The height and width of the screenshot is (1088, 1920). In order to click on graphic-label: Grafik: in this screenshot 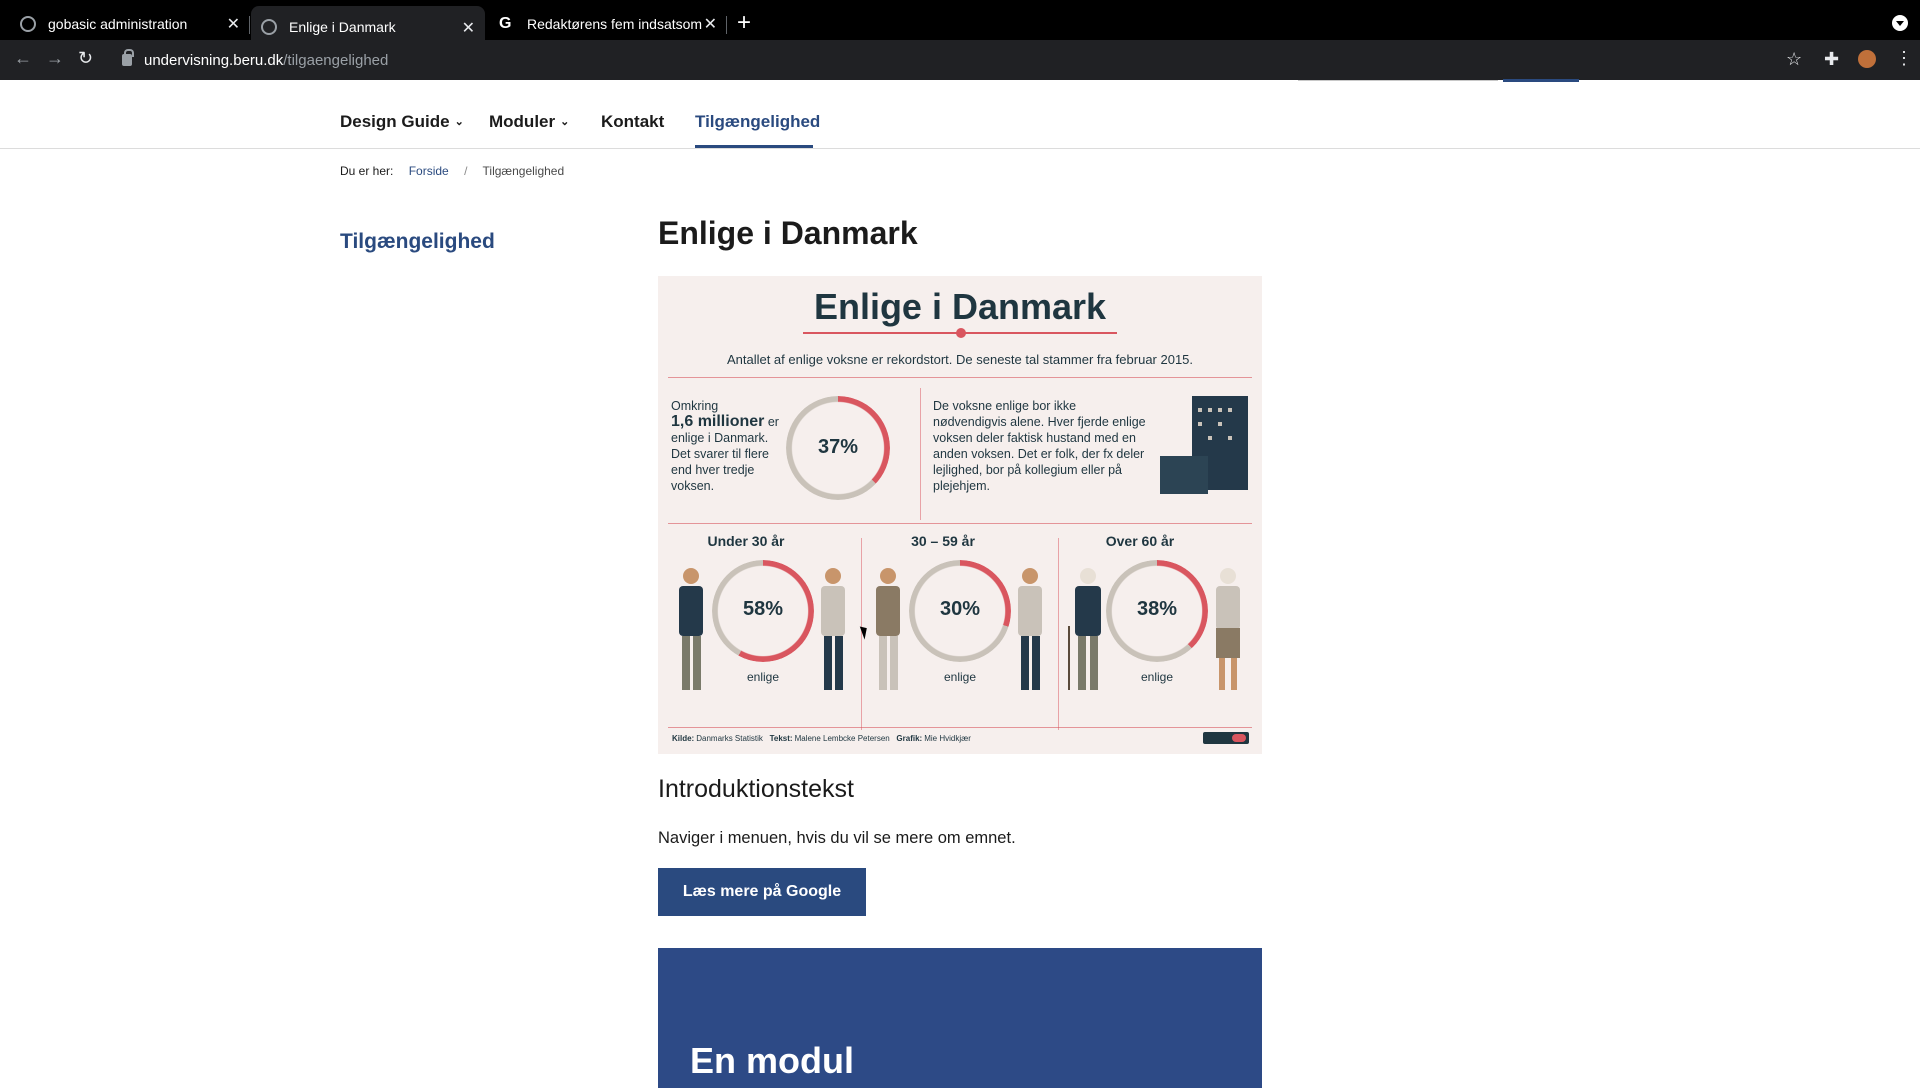, I will do `click(909, 738)`.